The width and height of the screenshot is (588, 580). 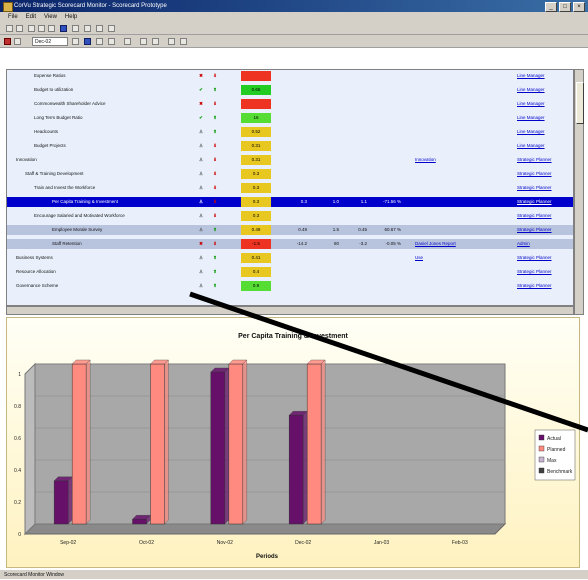 What do you see at coordinates (556, 450) in the screenshot?
I see `legend-label: Planned` at bounding box center [556, 450].